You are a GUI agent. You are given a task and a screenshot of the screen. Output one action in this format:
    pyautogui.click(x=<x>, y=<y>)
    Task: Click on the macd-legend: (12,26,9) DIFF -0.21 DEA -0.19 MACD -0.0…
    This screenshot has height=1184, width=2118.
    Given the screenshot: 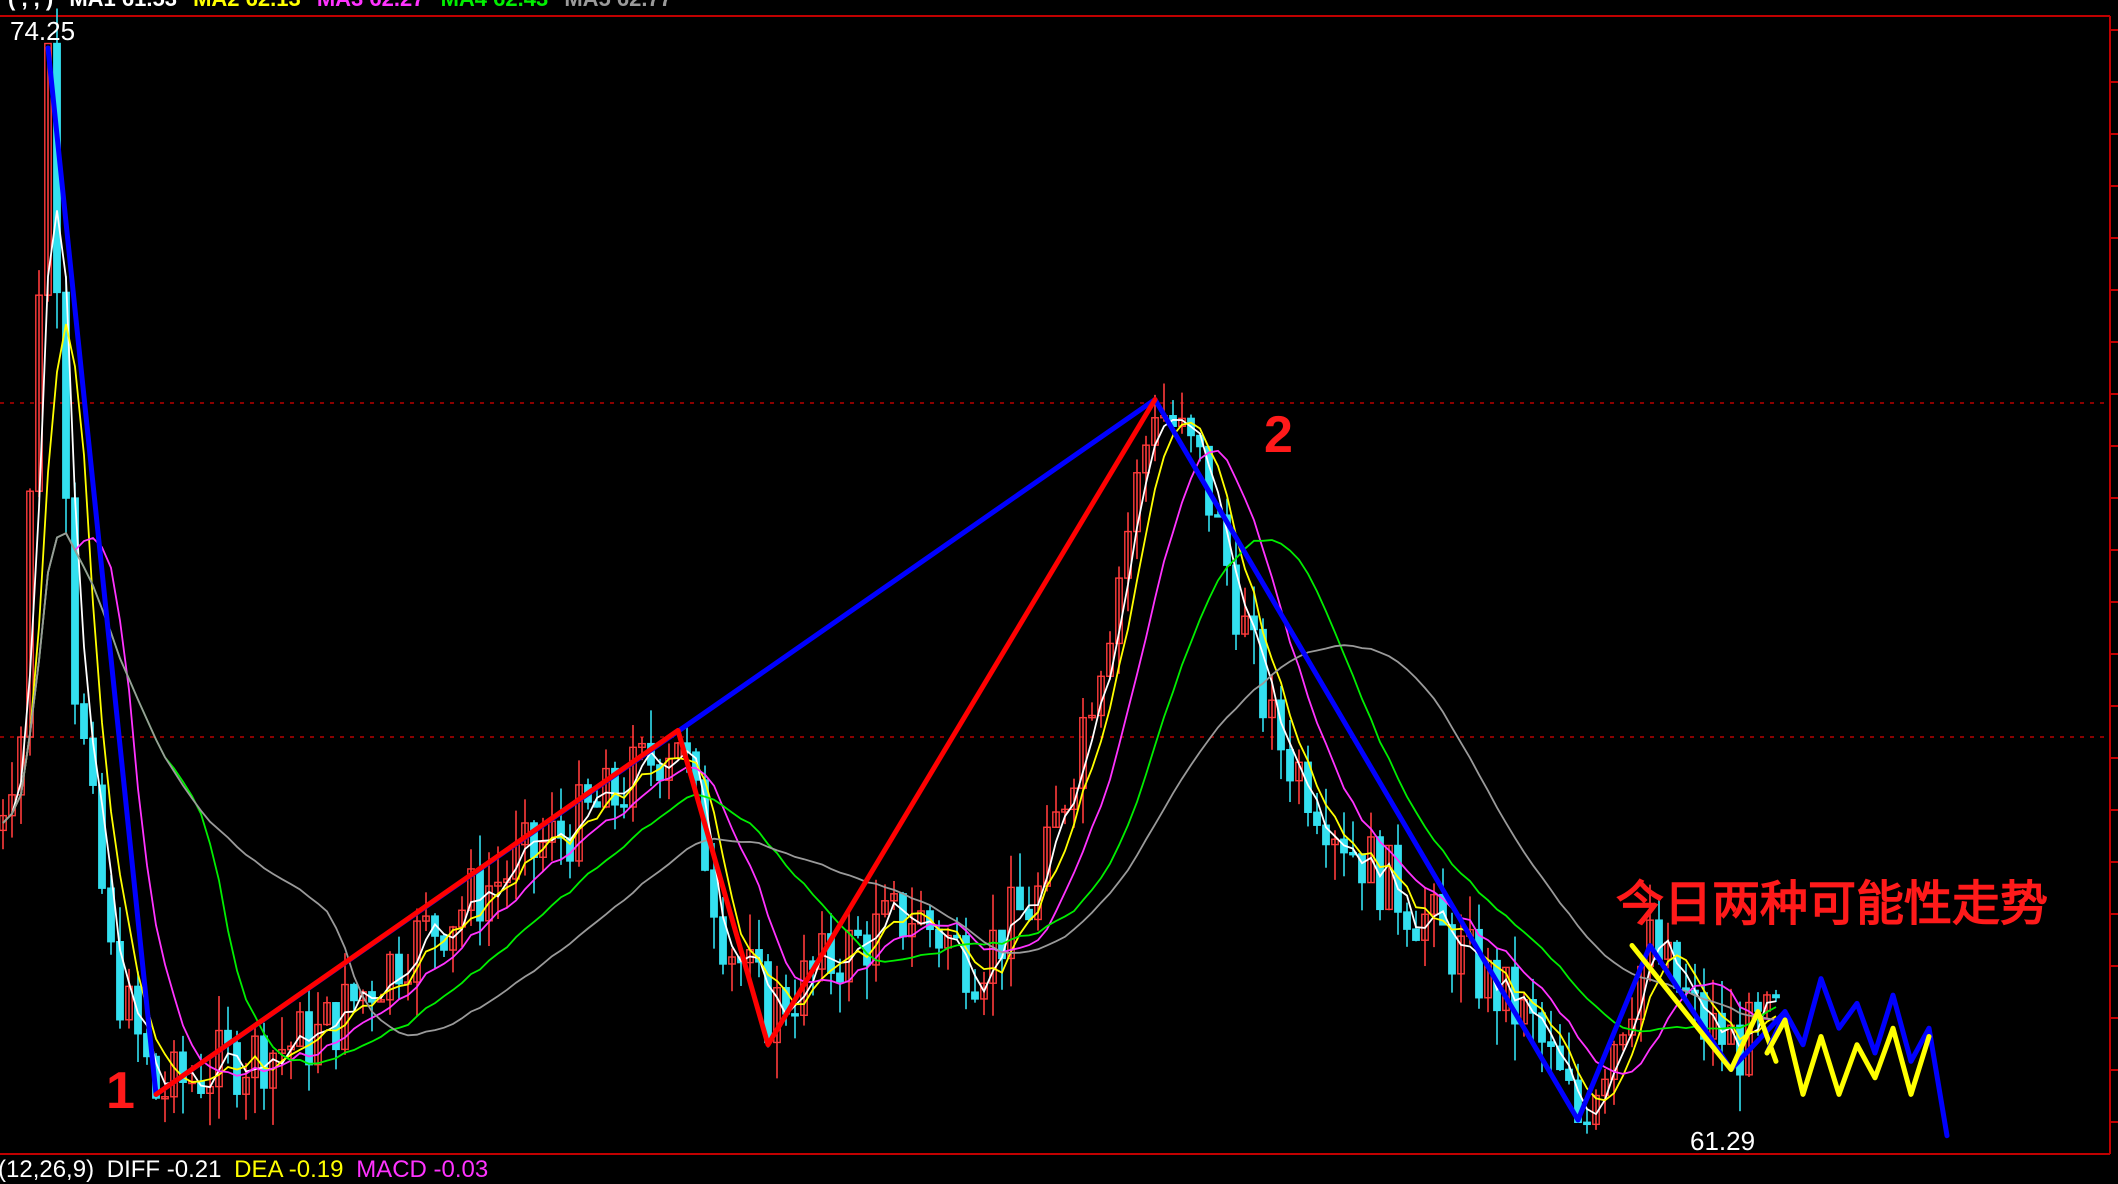 What is the action you would take?
    pyautogui.click(x=247, y=1170)
    